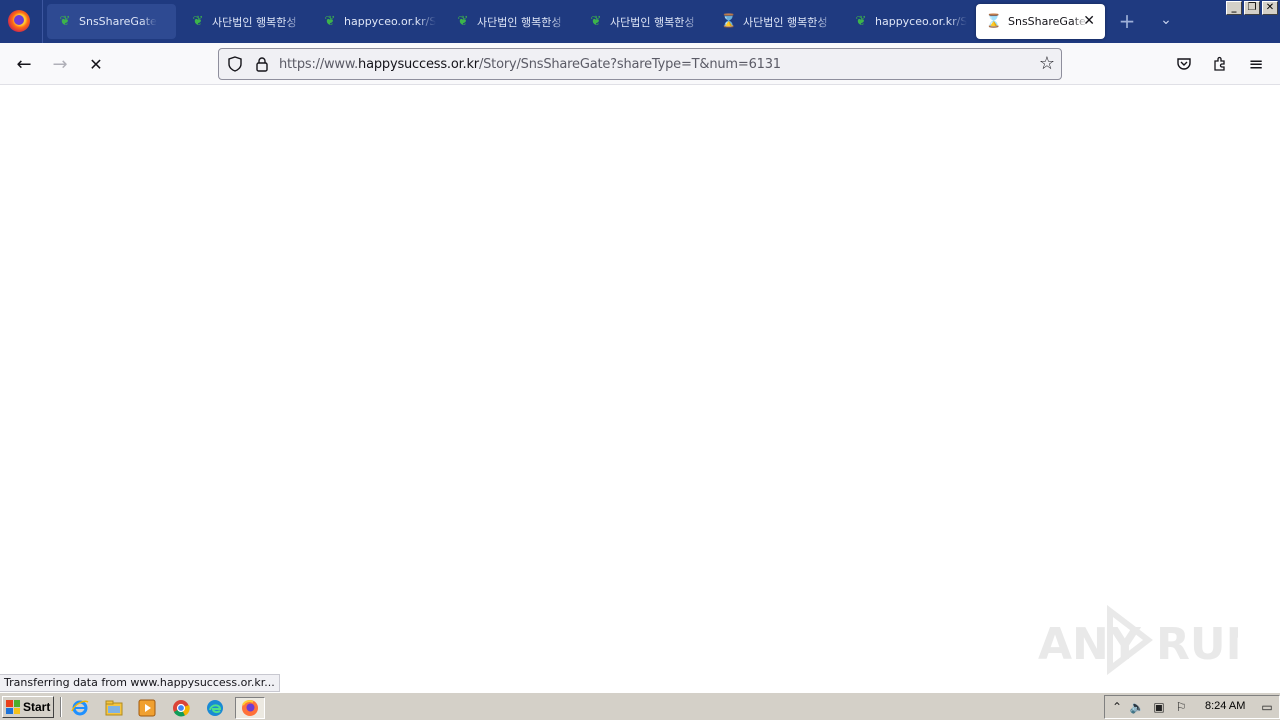 The height and width of the screenshot is (720, 1280). I want to click on back-button: ←, so click(24, 64).